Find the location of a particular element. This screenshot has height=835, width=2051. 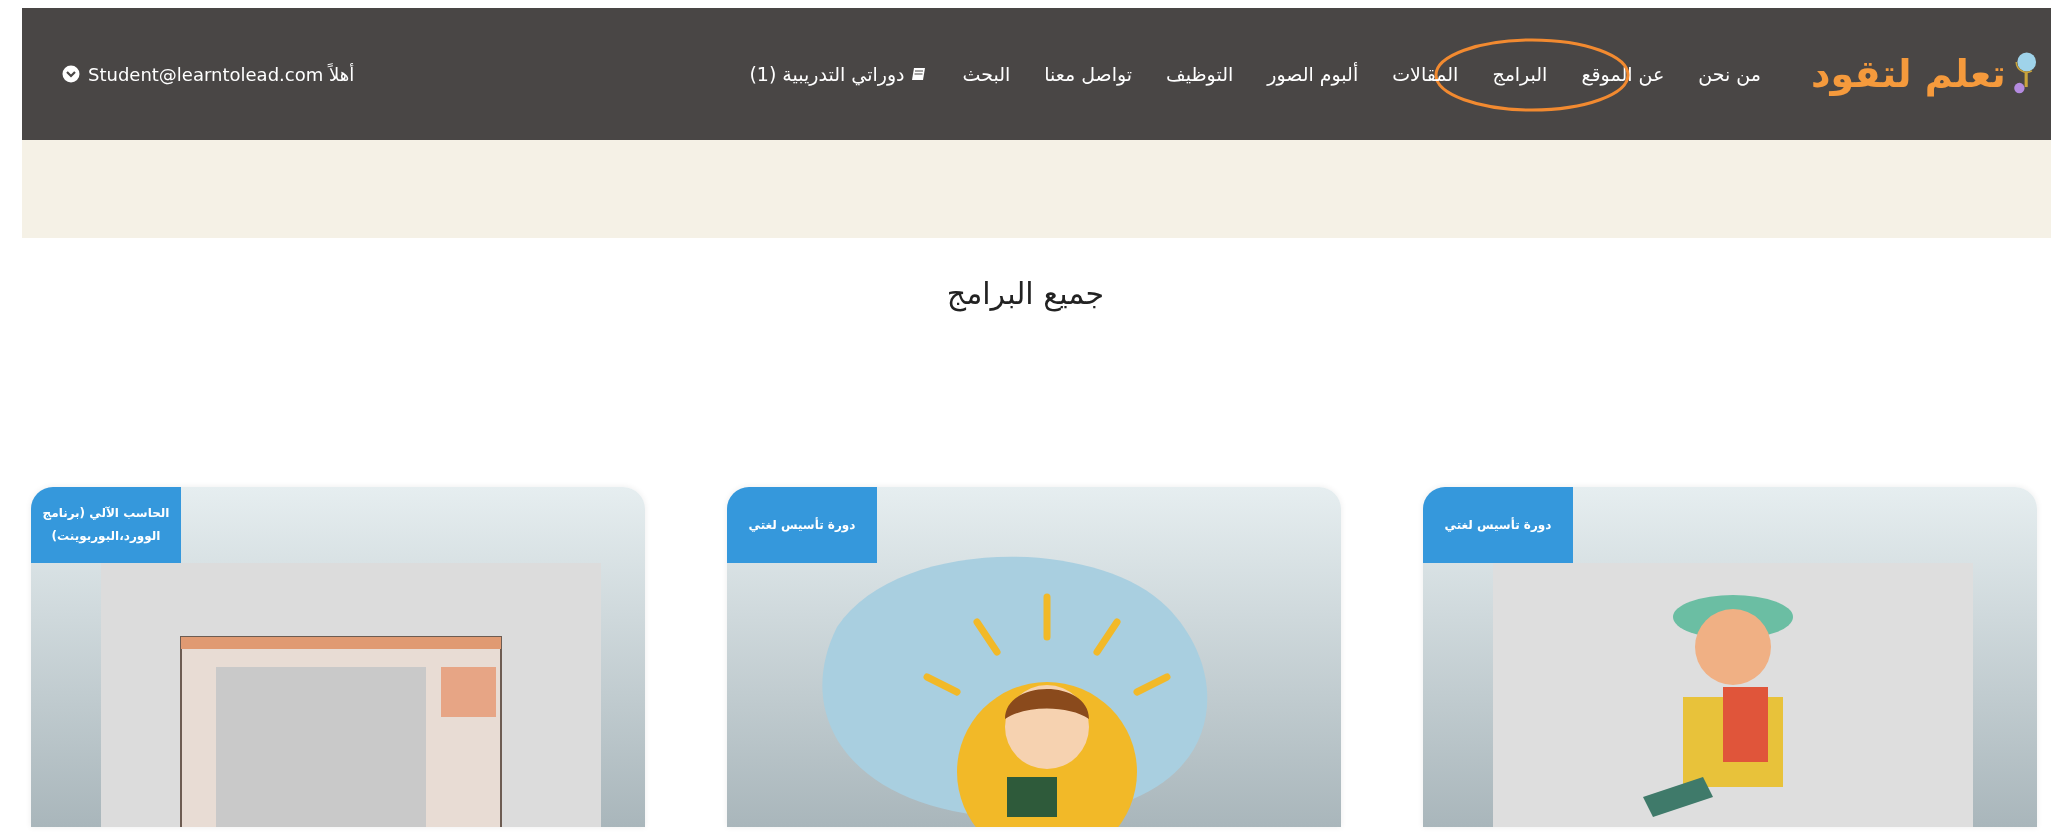

user-menu: أهلاً Student@learntolead.com is located at coordinates (208, 74).